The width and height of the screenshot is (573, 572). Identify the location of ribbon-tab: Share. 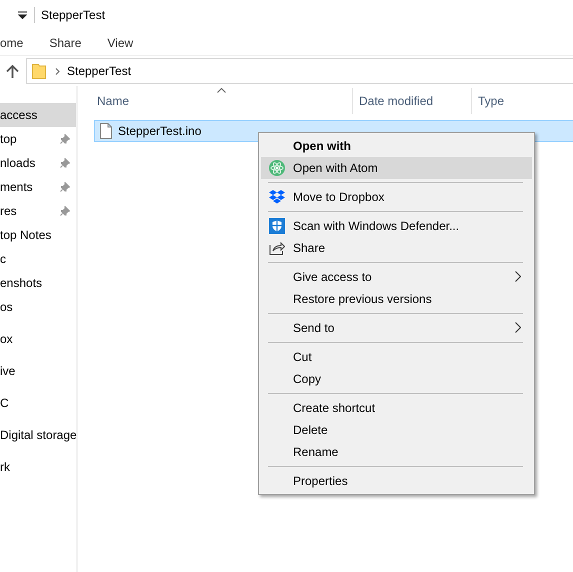
(65, 43).